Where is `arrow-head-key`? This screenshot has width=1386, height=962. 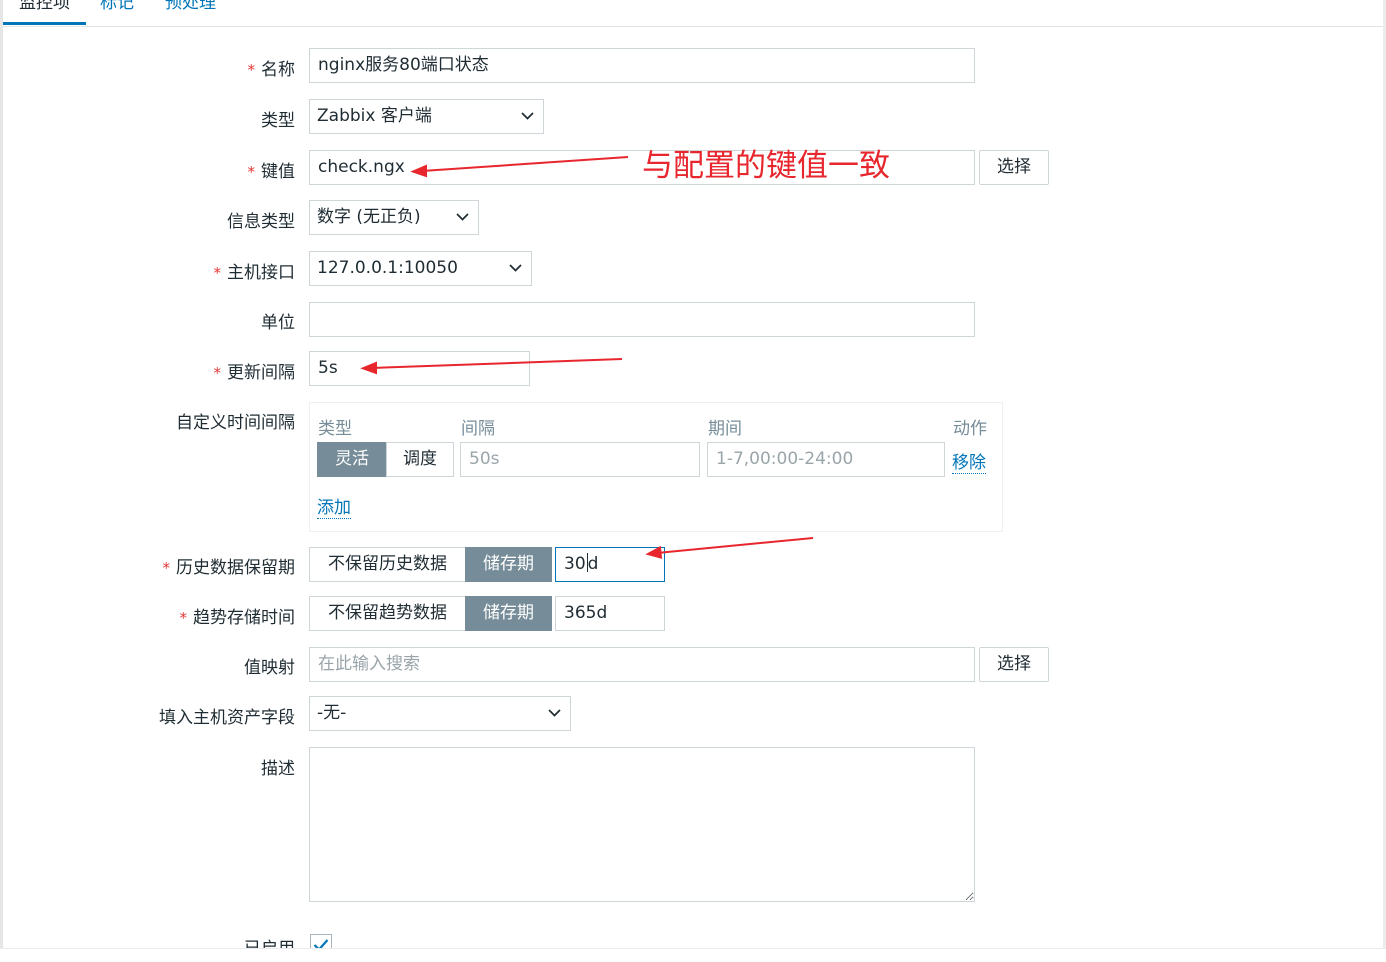
arrow-head-key is located at coordinates (418, 171).